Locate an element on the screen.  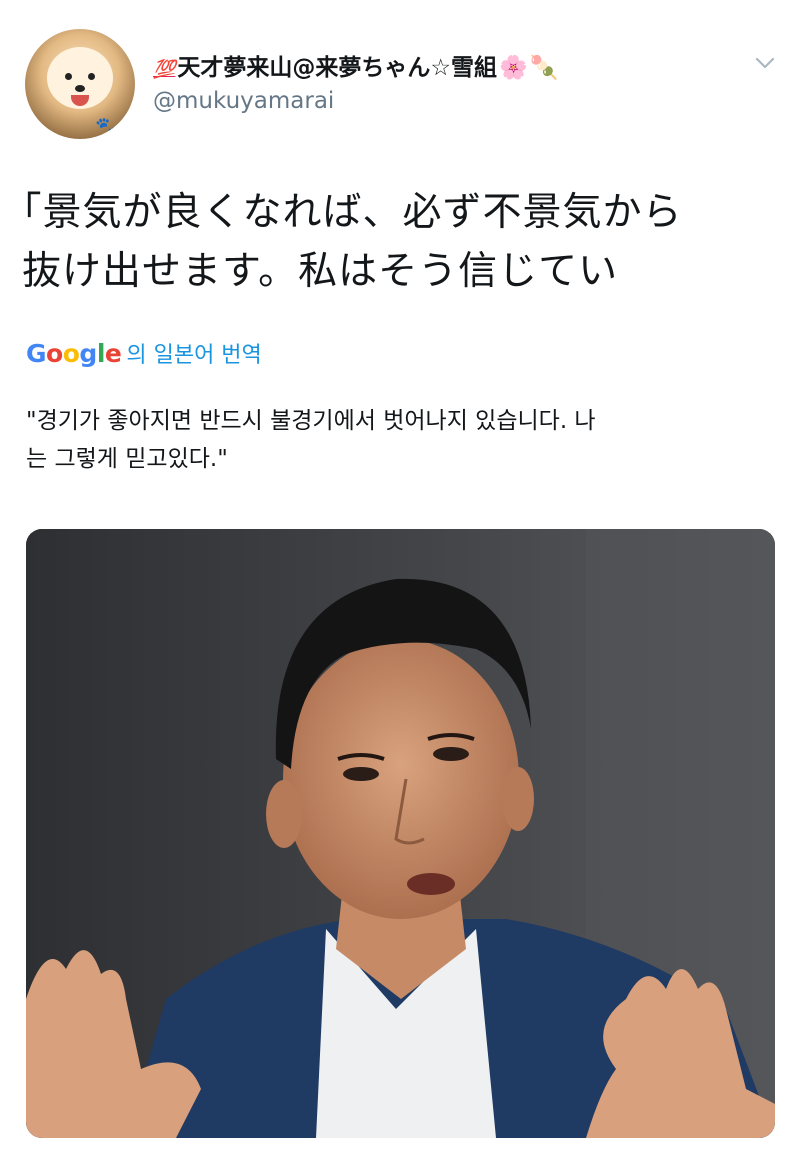
dango-emoji: 🍡 is located at coordinates (544, 68).